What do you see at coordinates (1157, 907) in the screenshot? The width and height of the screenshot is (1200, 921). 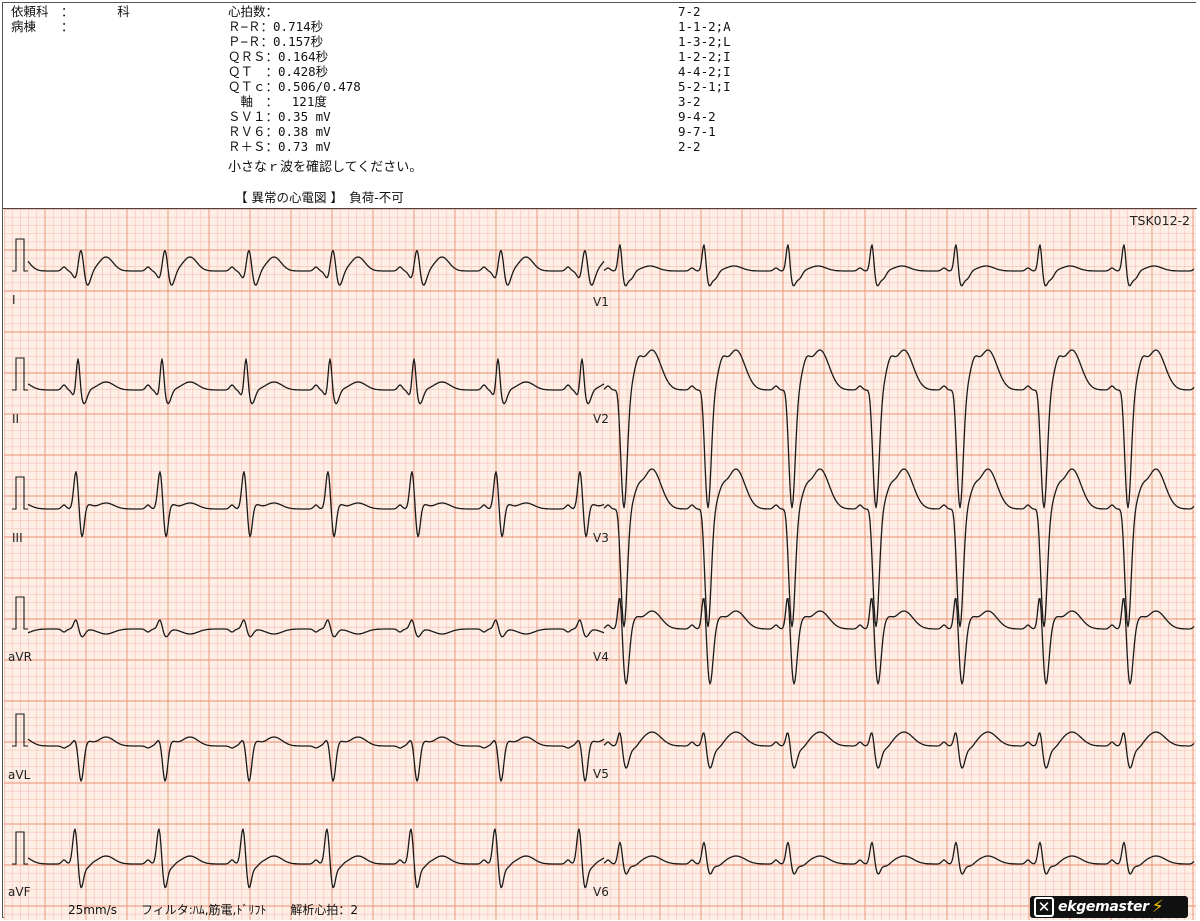 I see `lightning-icon: ⚡` at bounding box center [1157, 907].